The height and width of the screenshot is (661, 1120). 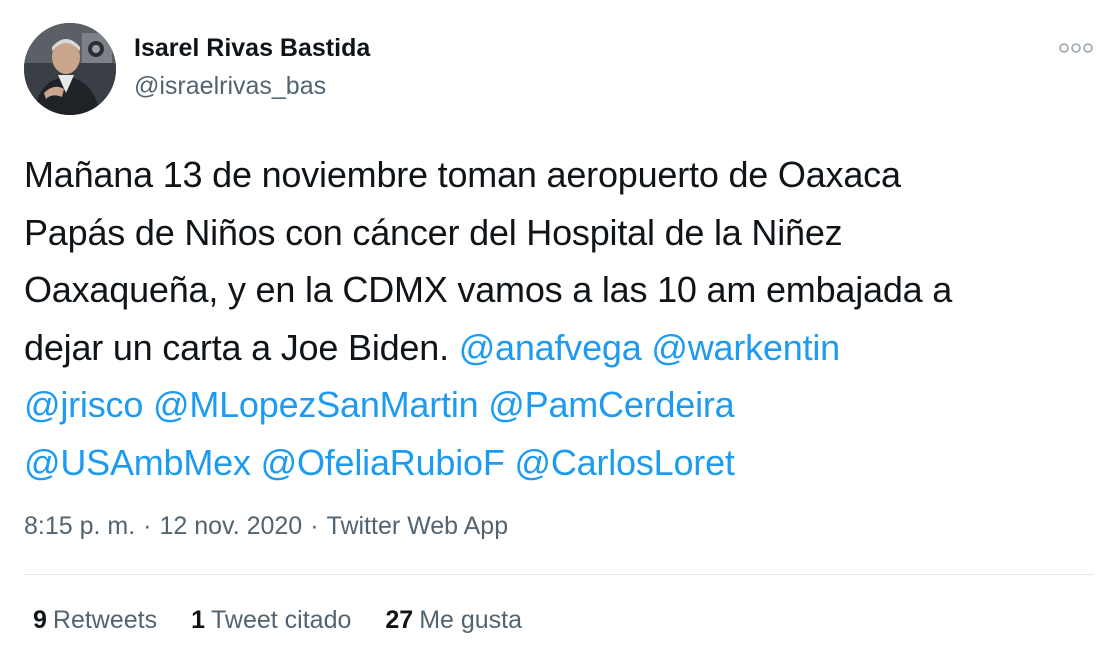 I want to click on tweet-line: @USAmbMex @OfeliaRubioF @CarlosLoret, so click(x=564, y=463).